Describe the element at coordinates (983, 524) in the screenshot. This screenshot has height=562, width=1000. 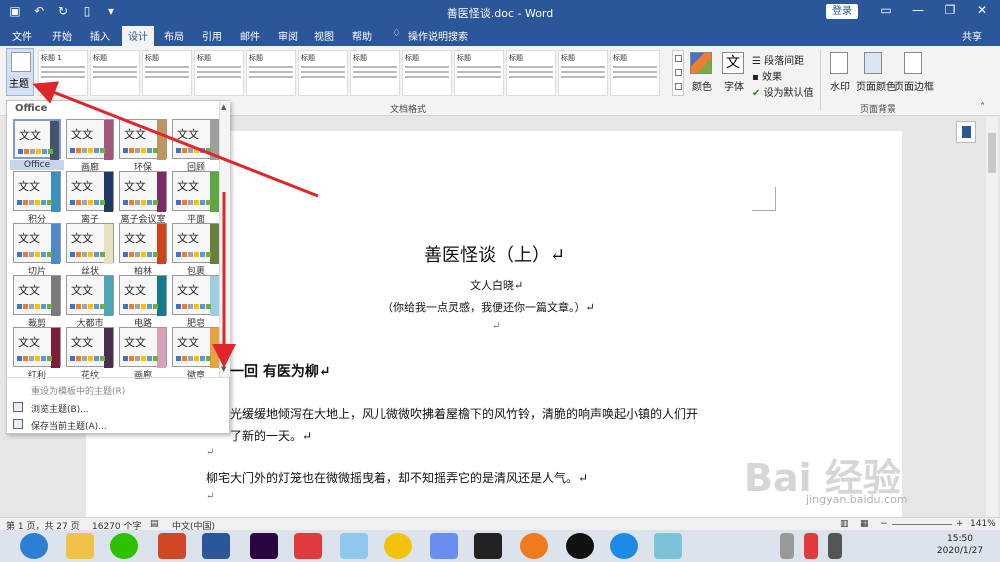
I see `zoom-level: 141%` at that location.